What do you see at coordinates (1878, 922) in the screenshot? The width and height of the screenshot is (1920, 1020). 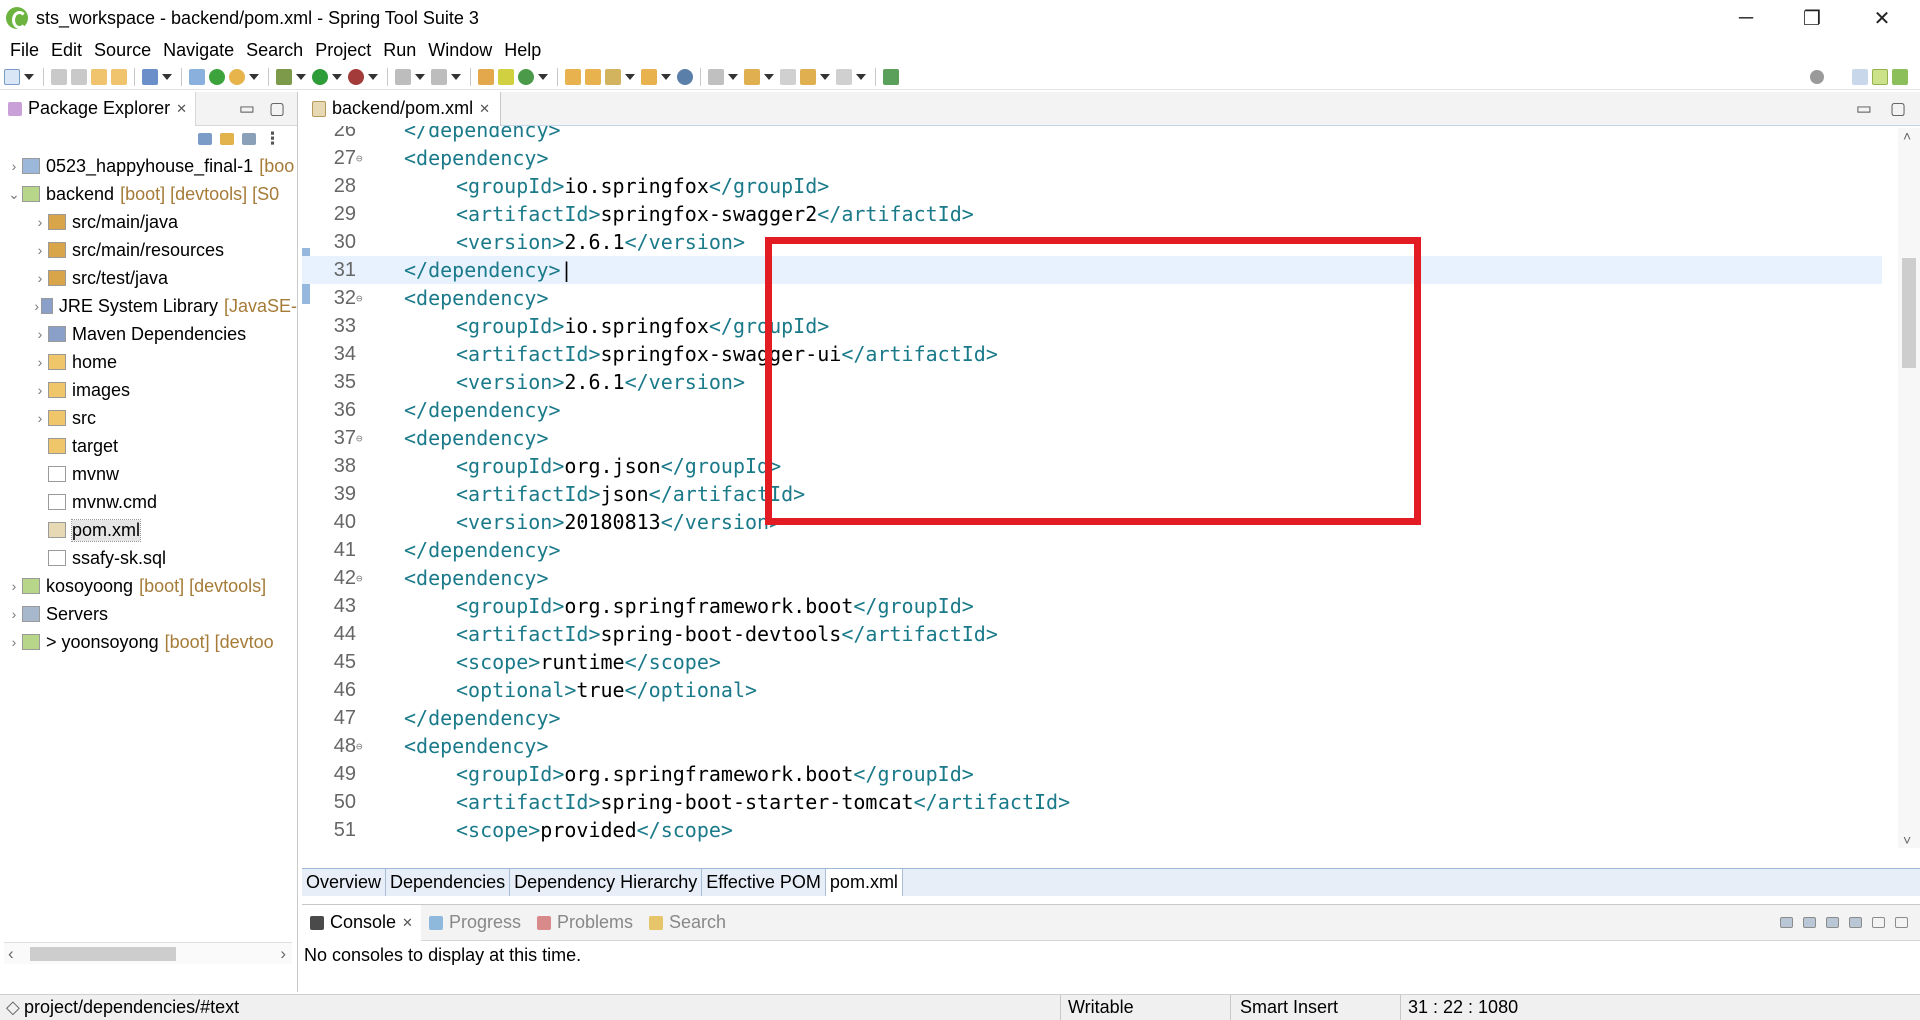 I see `minimize-view-icon` at bounding box center [1878, 922].